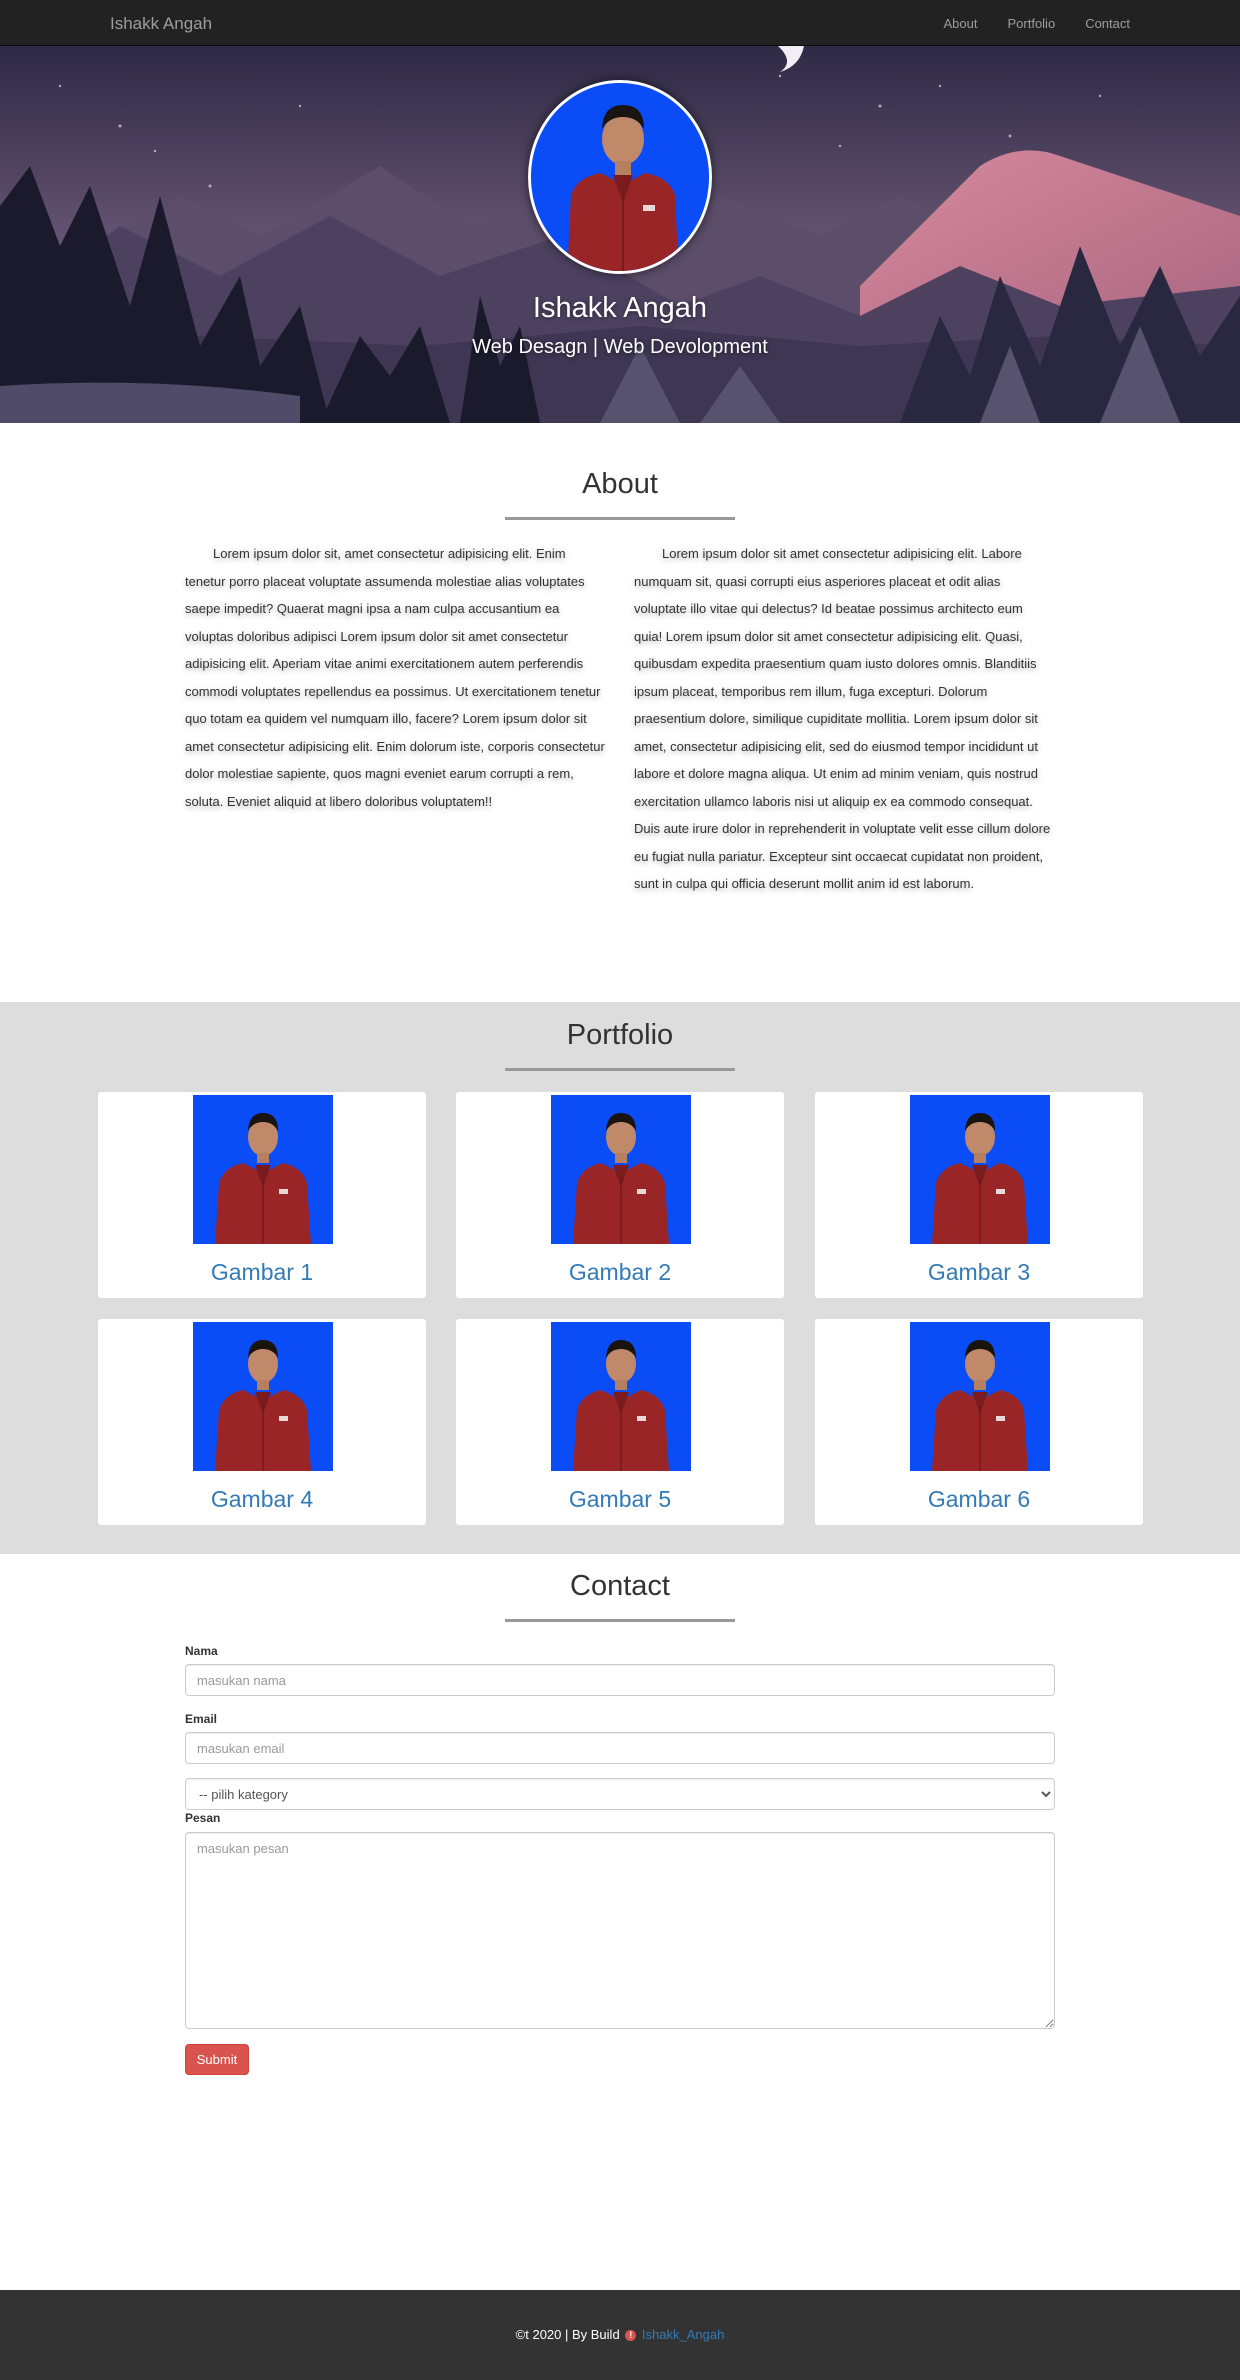 This screenshot has width=1240, height=2380. What do you see at coordinates (620, 1035) in the screenshot?
I see `portfolio-title: Portfolio` at bounding box center [620, 1035].